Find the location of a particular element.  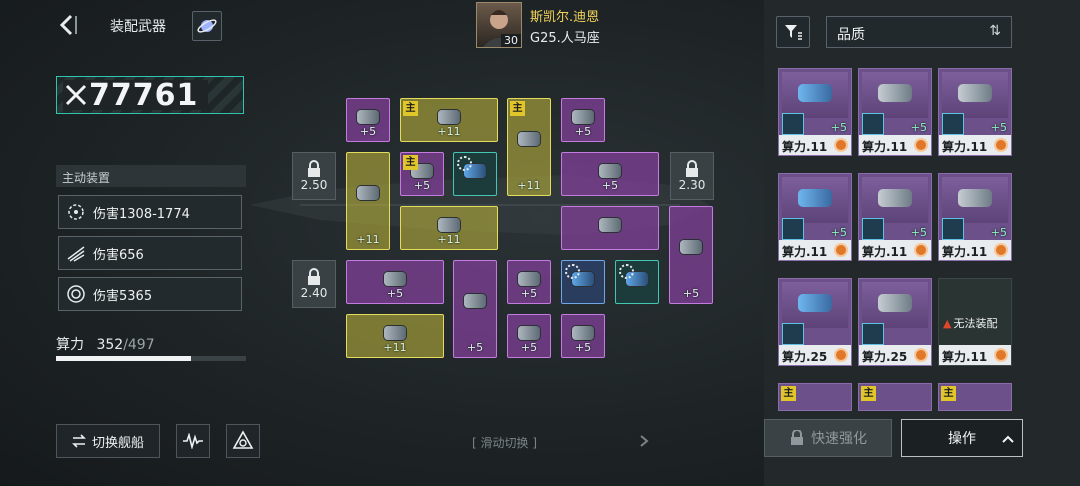

locked-slot: 2.50 is located at coordinates (314, 176).